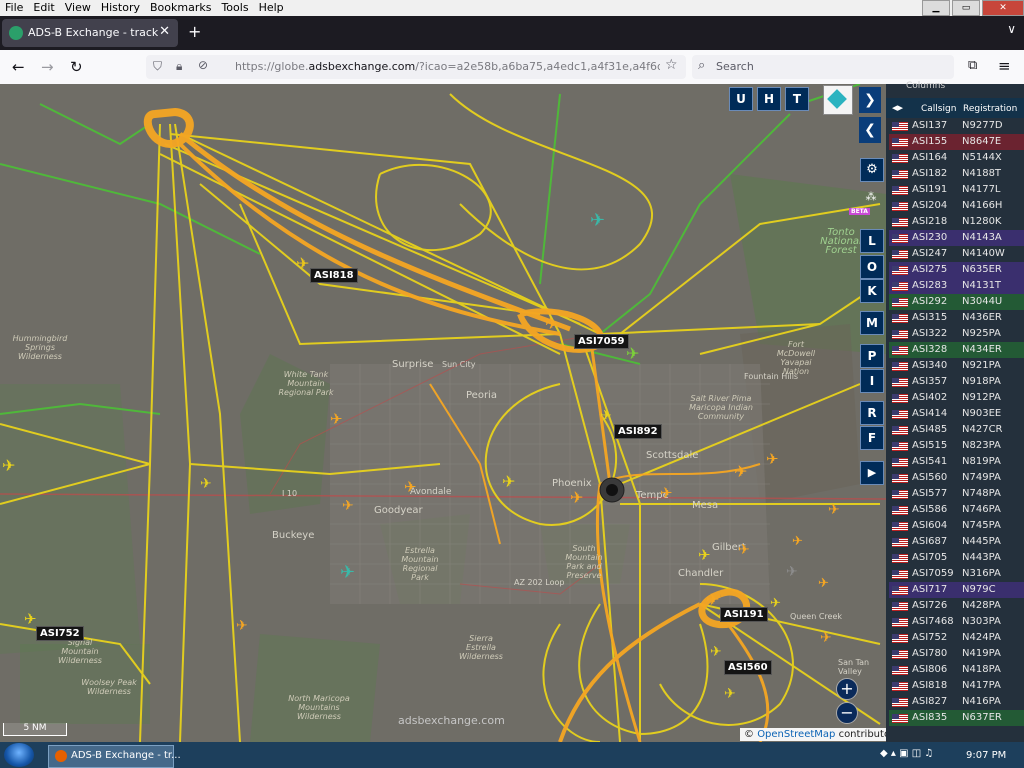 The width and height of the screenshot is (1024, 768). Describe the element at coordinates (769, 99) in the screenshot. I see `map-button-h: H` at that location.